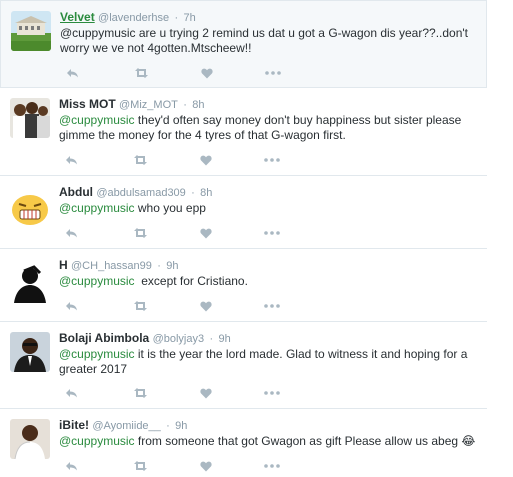 The width and height of the screenshot is (513, 477). Describe the element at coordinates (104, 338) in the screenshot. I see `author-name: Bolaji Abimbola` at that location.